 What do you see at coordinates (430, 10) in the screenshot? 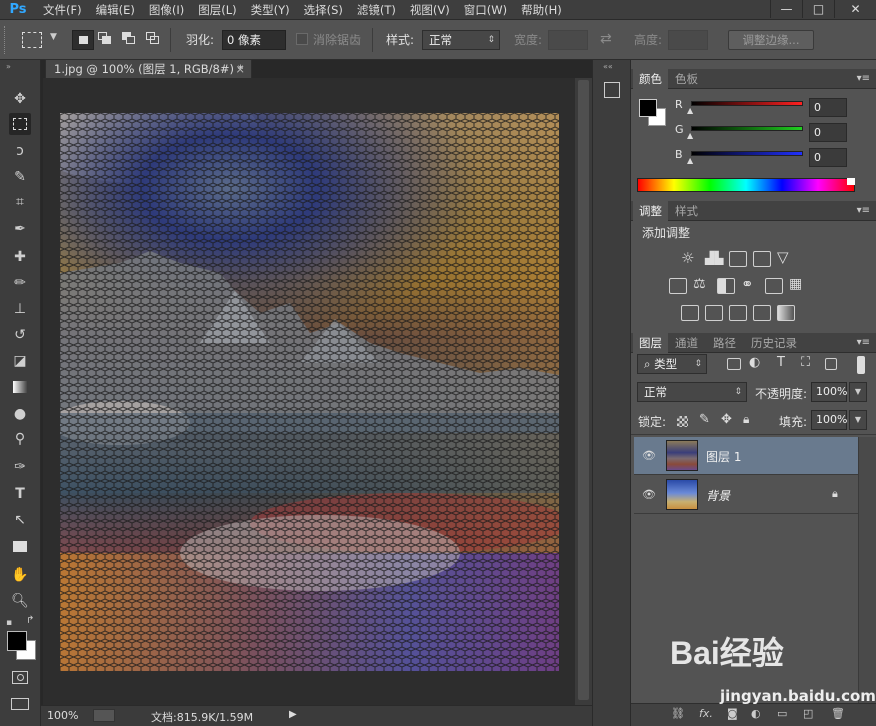
I see `menu-view: 视图(V)` at bounding box center [430, 10].